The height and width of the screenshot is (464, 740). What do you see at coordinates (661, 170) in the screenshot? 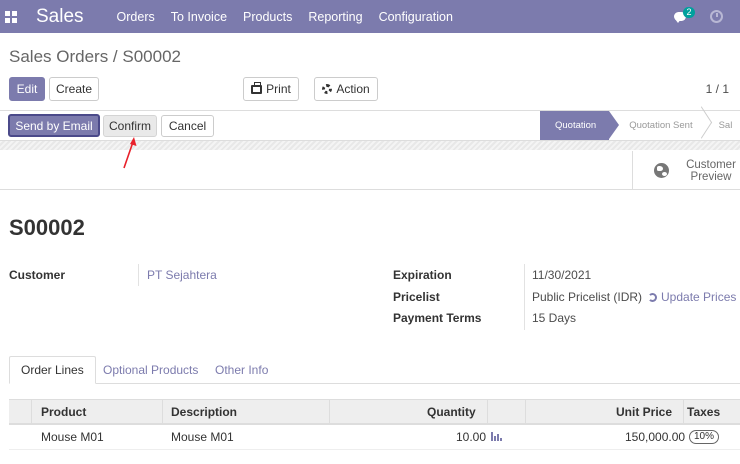
I see `globe-icon` at bounding box center [661, 170].